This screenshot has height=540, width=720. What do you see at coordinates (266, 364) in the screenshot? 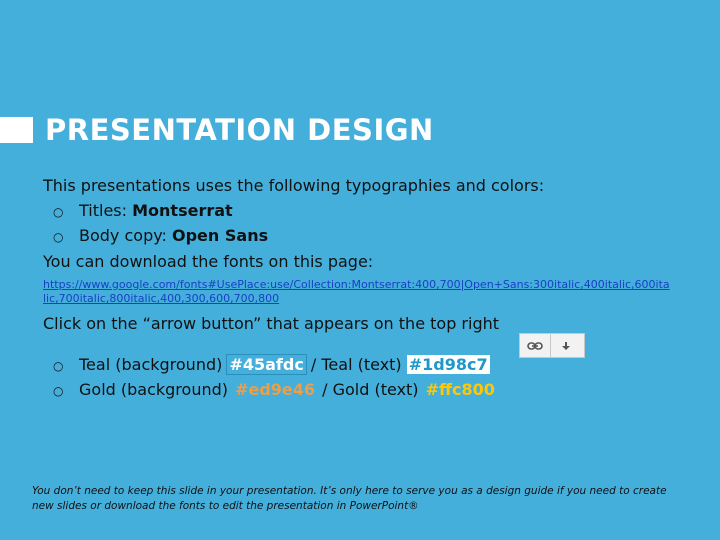
I see `teal-bg-value: #45afdc` at bounding box center [266, 364].